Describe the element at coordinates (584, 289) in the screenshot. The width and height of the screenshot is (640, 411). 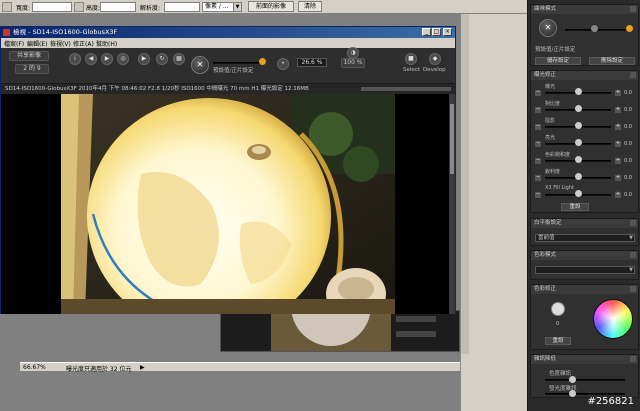
I see `hue-section-header: 色彩修正` at that location.